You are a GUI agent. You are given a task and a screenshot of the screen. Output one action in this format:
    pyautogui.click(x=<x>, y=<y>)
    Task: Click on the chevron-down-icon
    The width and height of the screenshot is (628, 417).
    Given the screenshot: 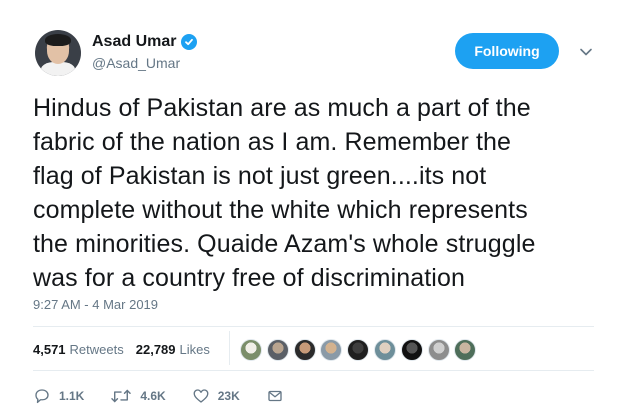 What is the action you would take?
    pyautogui.click(x=586, y=52)
    